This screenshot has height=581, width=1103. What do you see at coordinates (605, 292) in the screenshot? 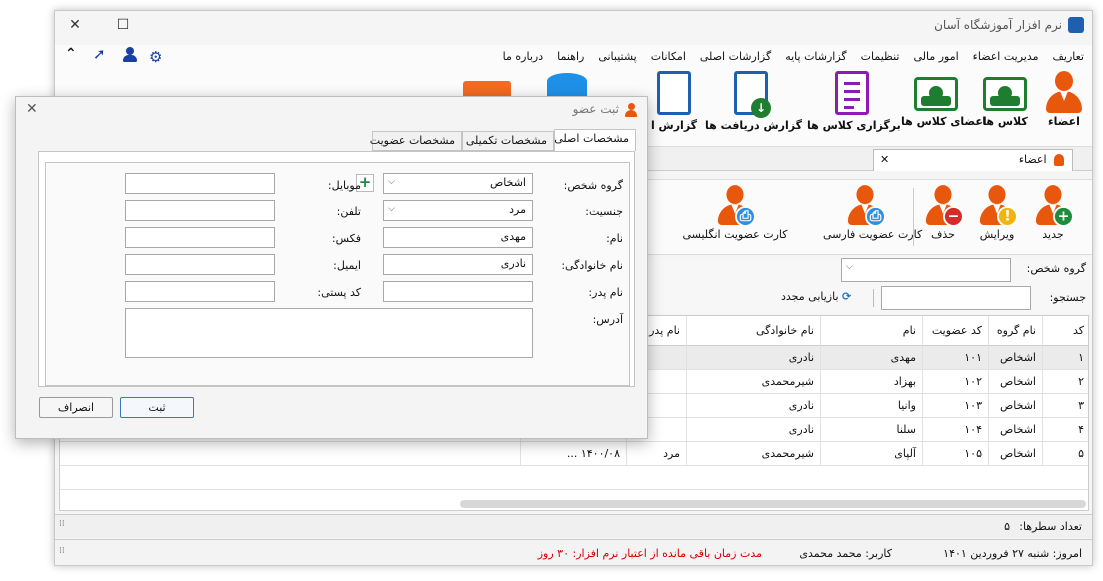
I see `father-label: نام پدر:` at bounding box center [605, 292].